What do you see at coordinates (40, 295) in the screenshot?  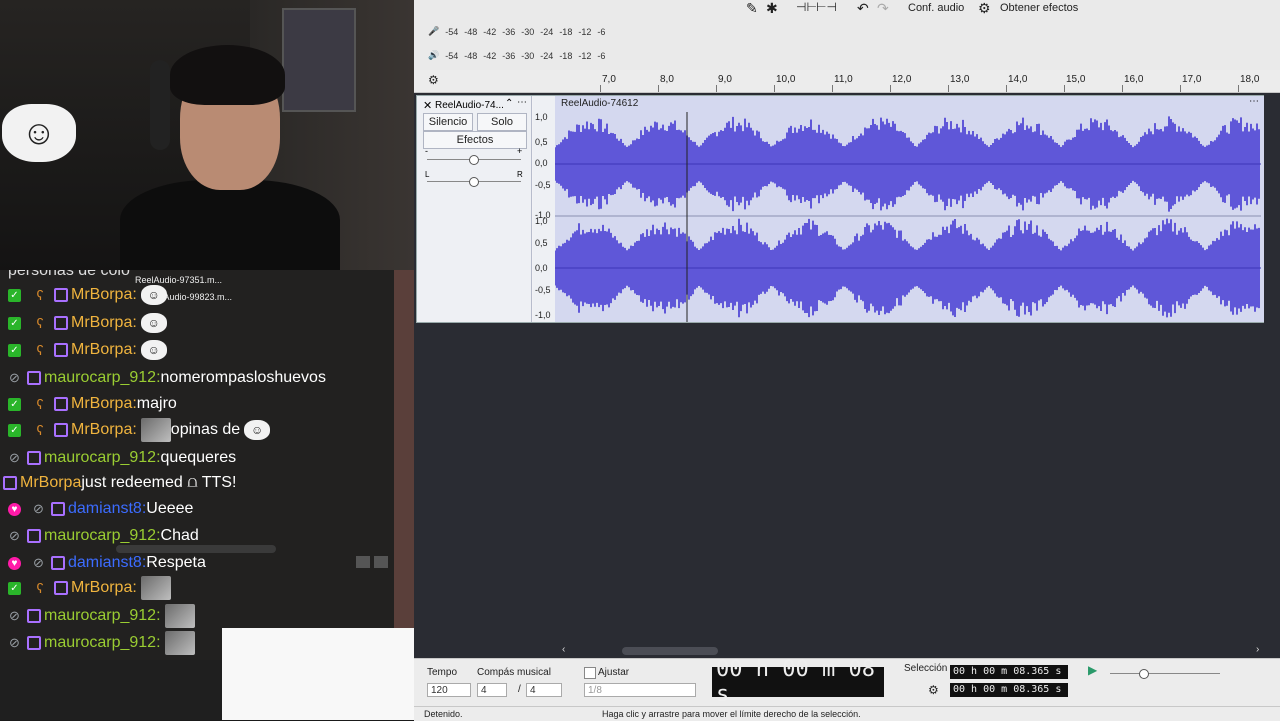 I see `bear-badge-icon: ʕ` at bounding box center [40, 295].